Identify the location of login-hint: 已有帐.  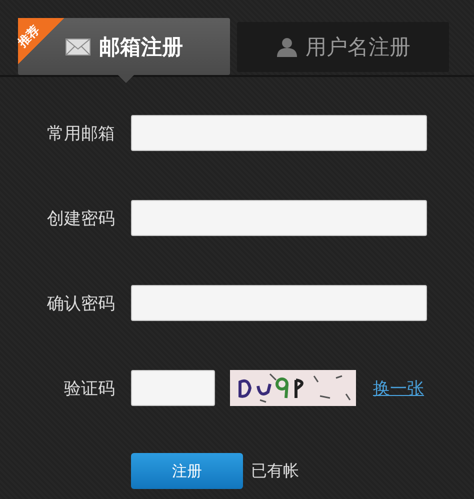
(275, 471).